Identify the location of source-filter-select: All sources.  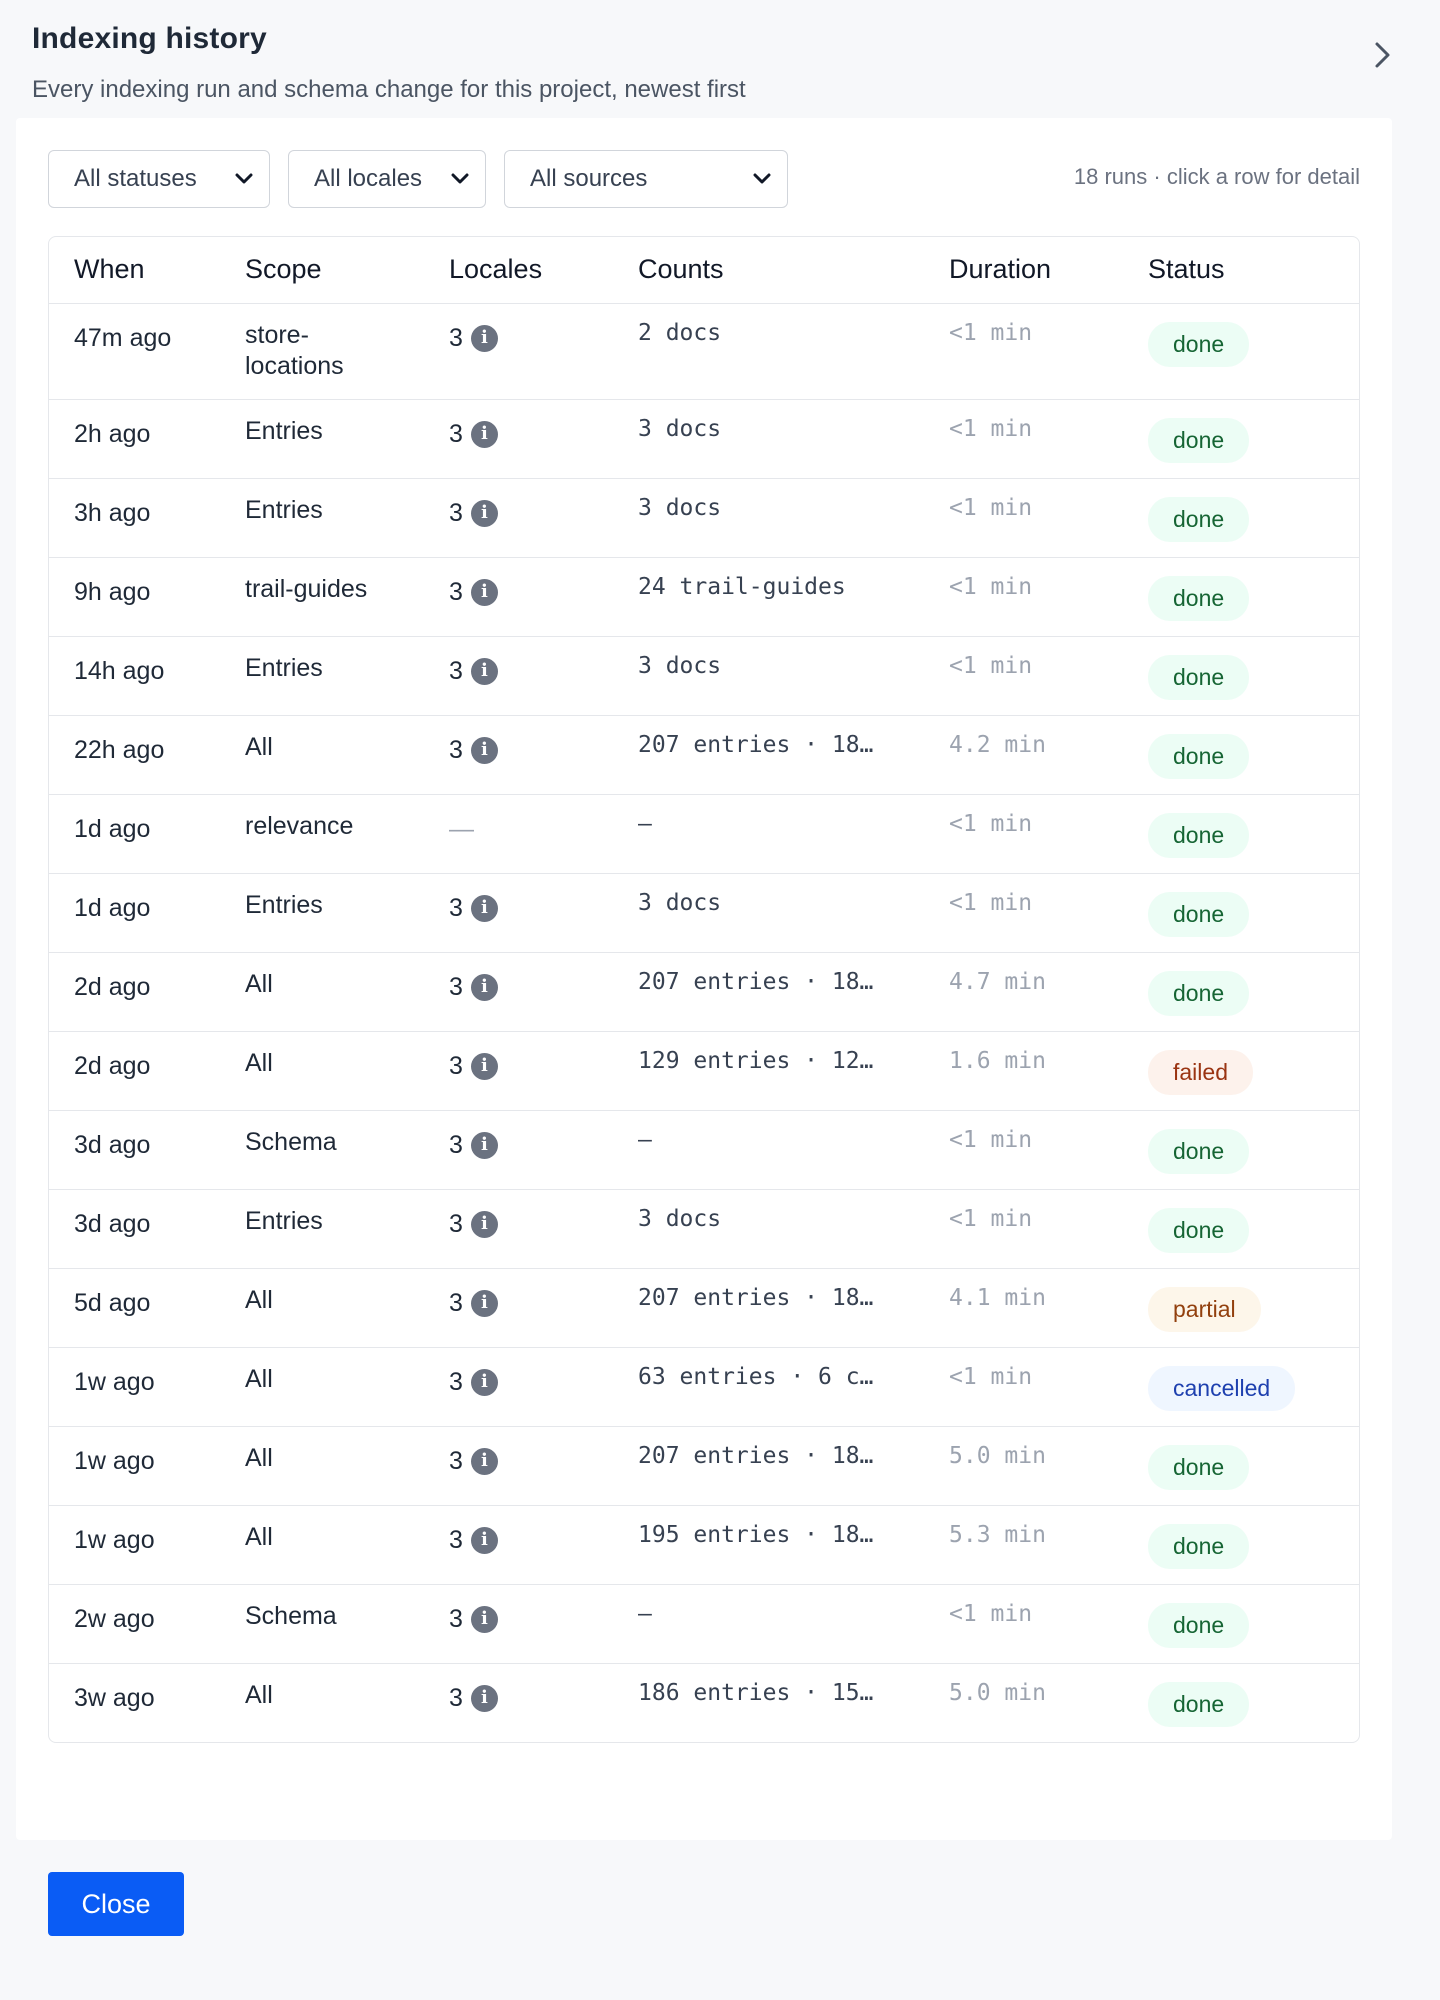
(646, 179).